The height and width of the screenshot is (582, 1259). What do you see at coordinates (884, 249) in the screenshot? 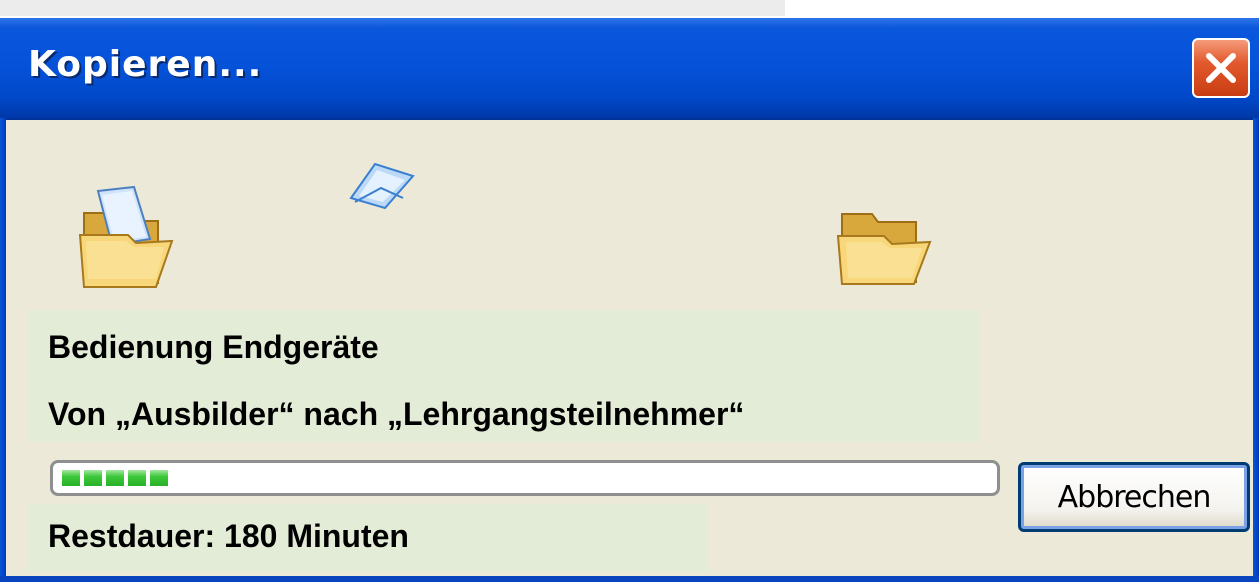
I see `open-folder-icon` at bounding box center [884, 249].